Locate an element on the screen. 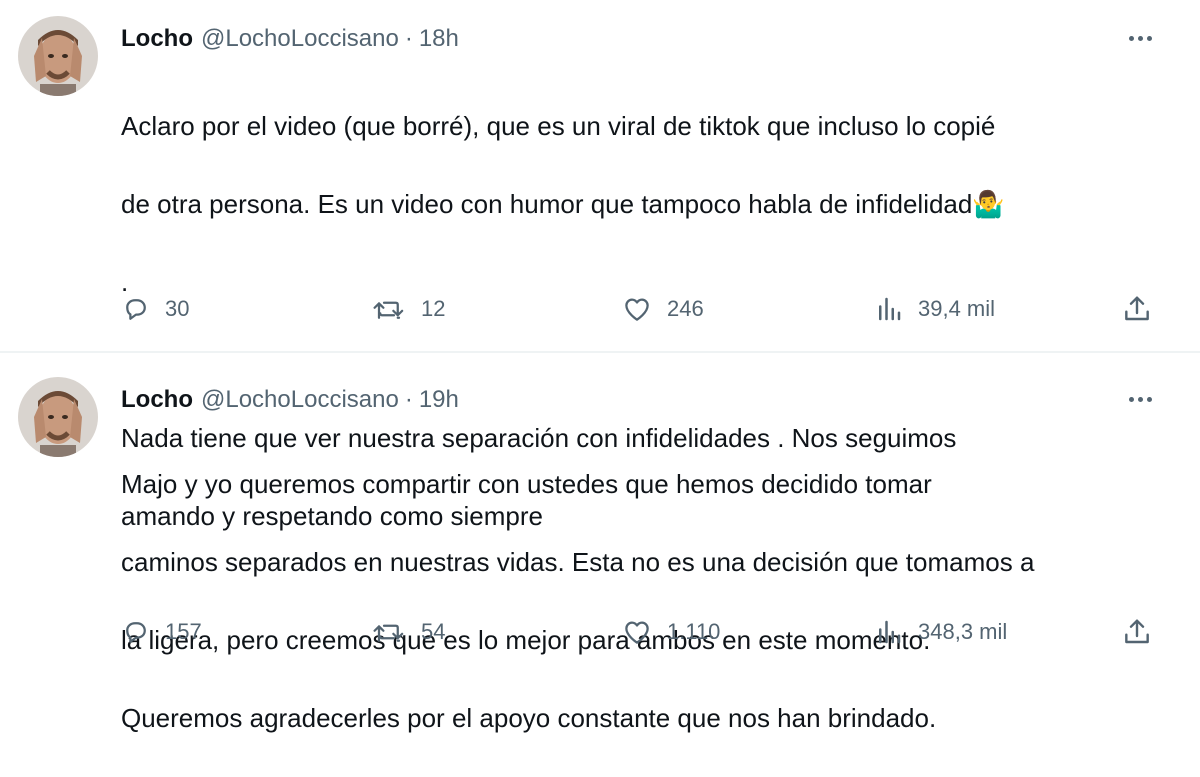  action-bar: 157 54 1.110 348,3 mil is located at coordinates (641, 632).